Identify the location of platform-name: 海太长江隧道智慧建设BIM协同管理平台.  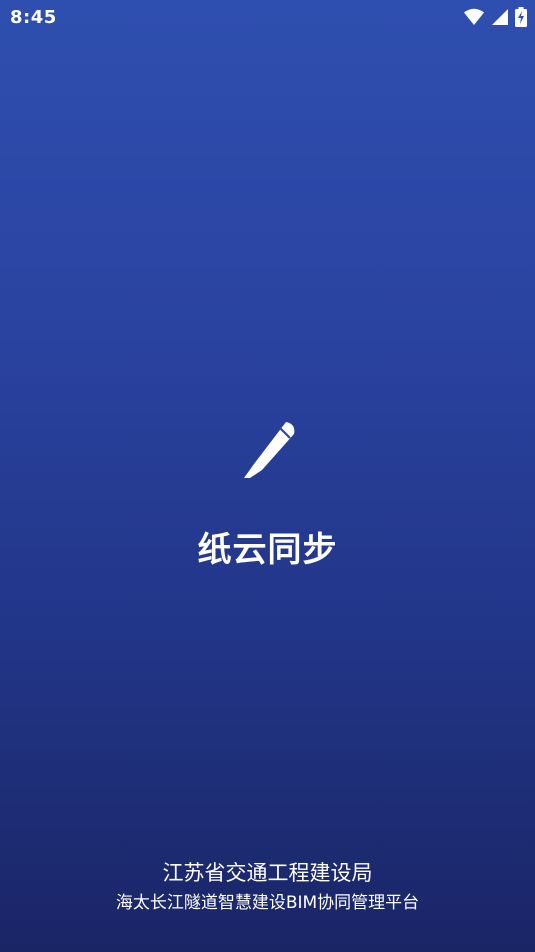
(267, 903).